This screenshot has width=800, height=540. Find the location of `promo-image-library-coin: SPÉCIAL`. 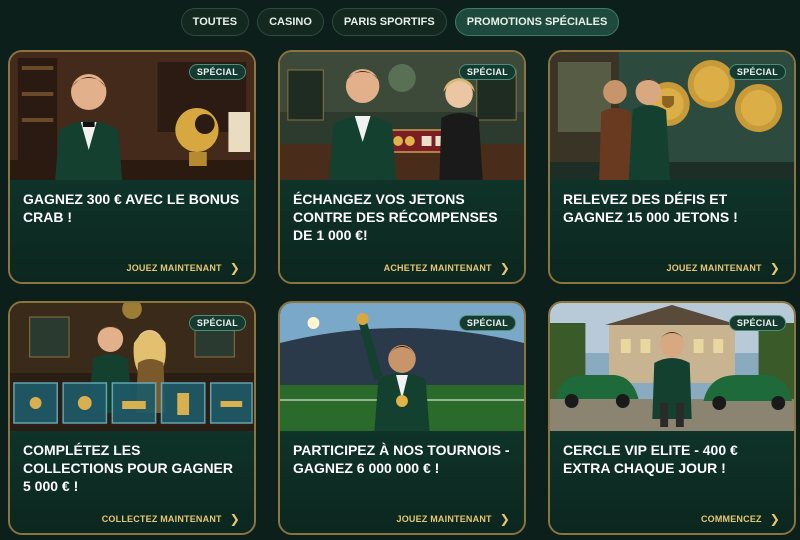

promo-image-library-coin: SPÉCIAL is located at coordinates (132, 116).